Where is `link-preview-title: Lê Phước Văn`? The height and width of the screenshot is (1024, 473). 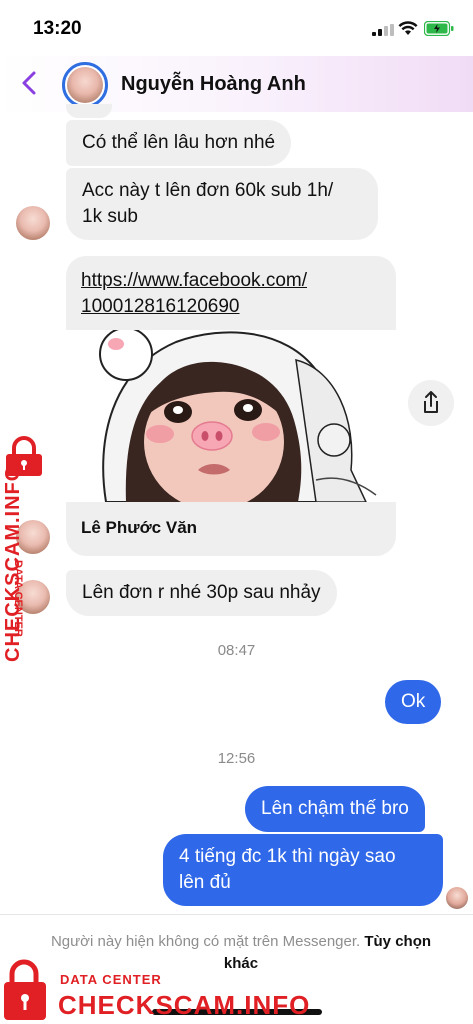
link-preview-title: Lê Phước Văn is located at coordinates (139, 528).